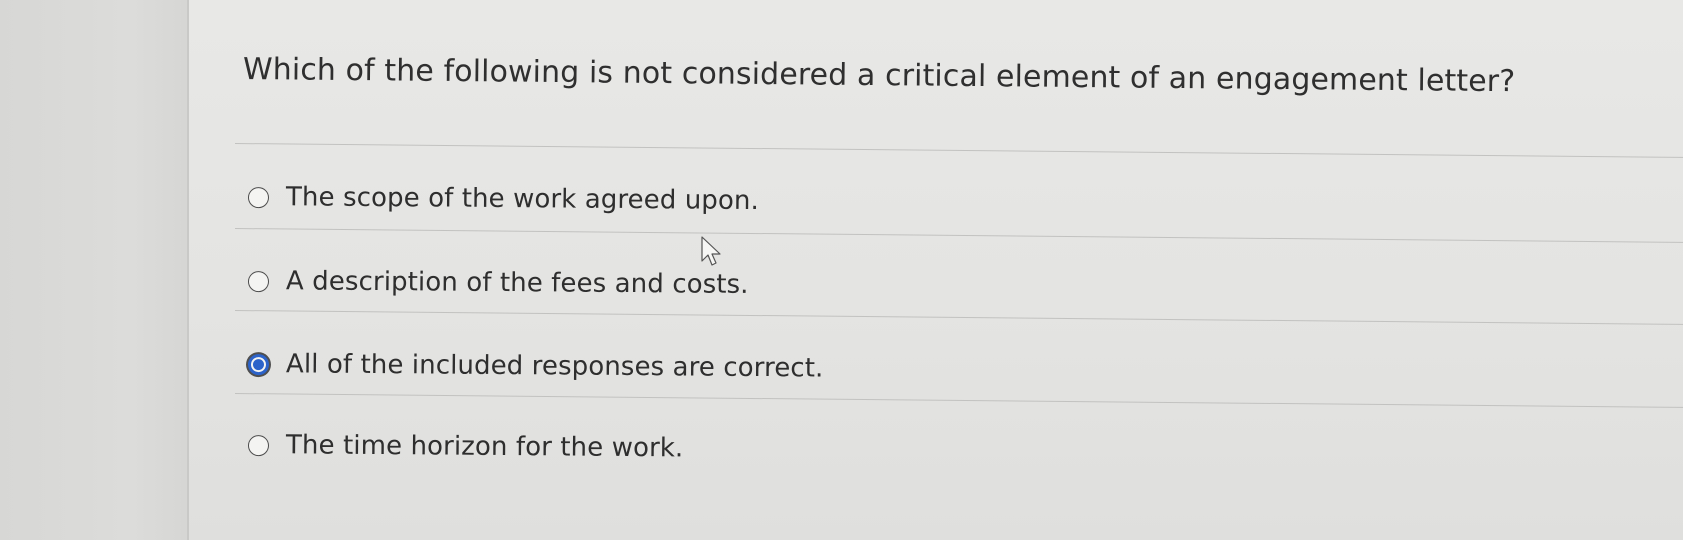  I want to click on answer-option-label: The scope of the work agreed upon., so click(522, 199).